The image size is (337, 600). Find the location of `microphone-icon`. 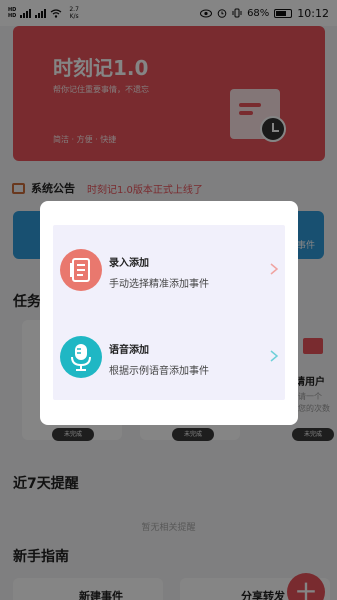

microphone-icon is located at coordinates (81, 357).